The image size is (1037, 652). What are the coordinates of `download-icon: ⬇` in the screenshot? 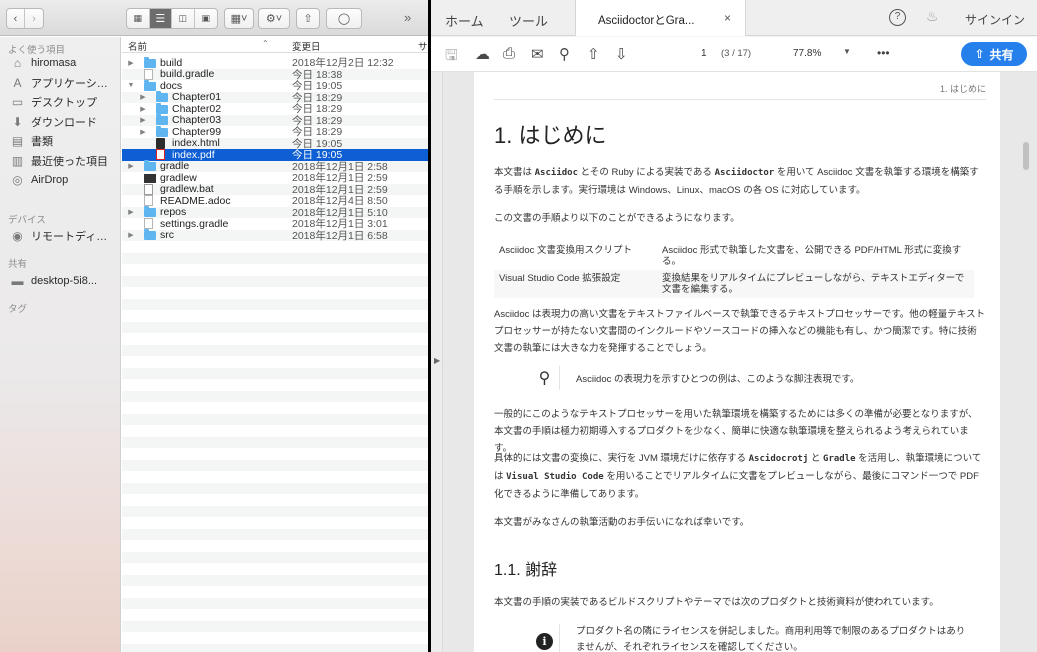 It's located at (17, 121).